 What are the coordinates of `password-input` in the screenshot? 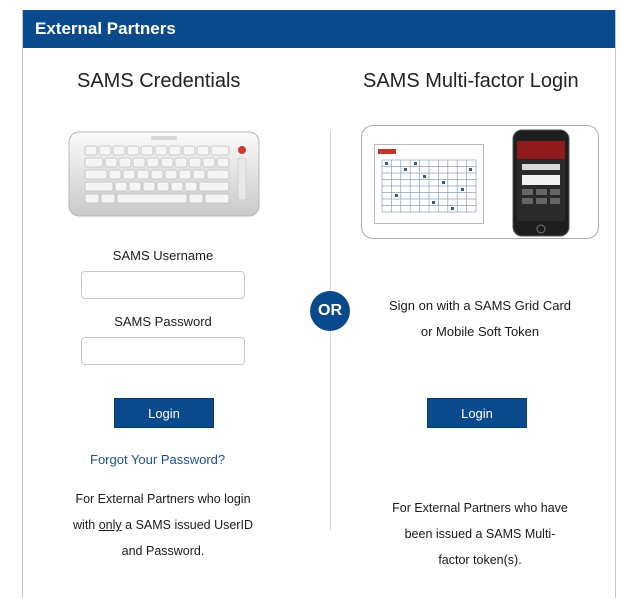 It's located at (163, 351).